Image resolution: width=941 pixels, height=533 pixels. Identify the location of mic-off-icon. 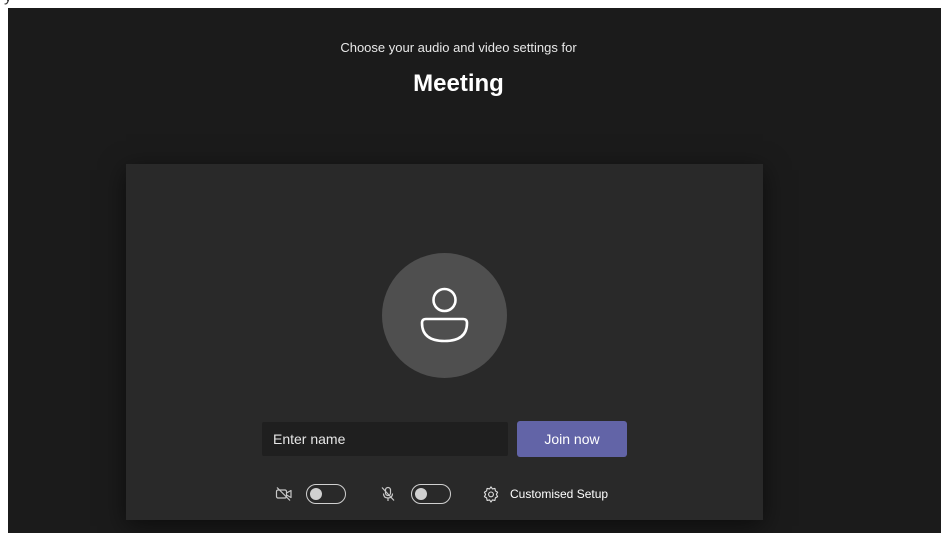
(388, 496).